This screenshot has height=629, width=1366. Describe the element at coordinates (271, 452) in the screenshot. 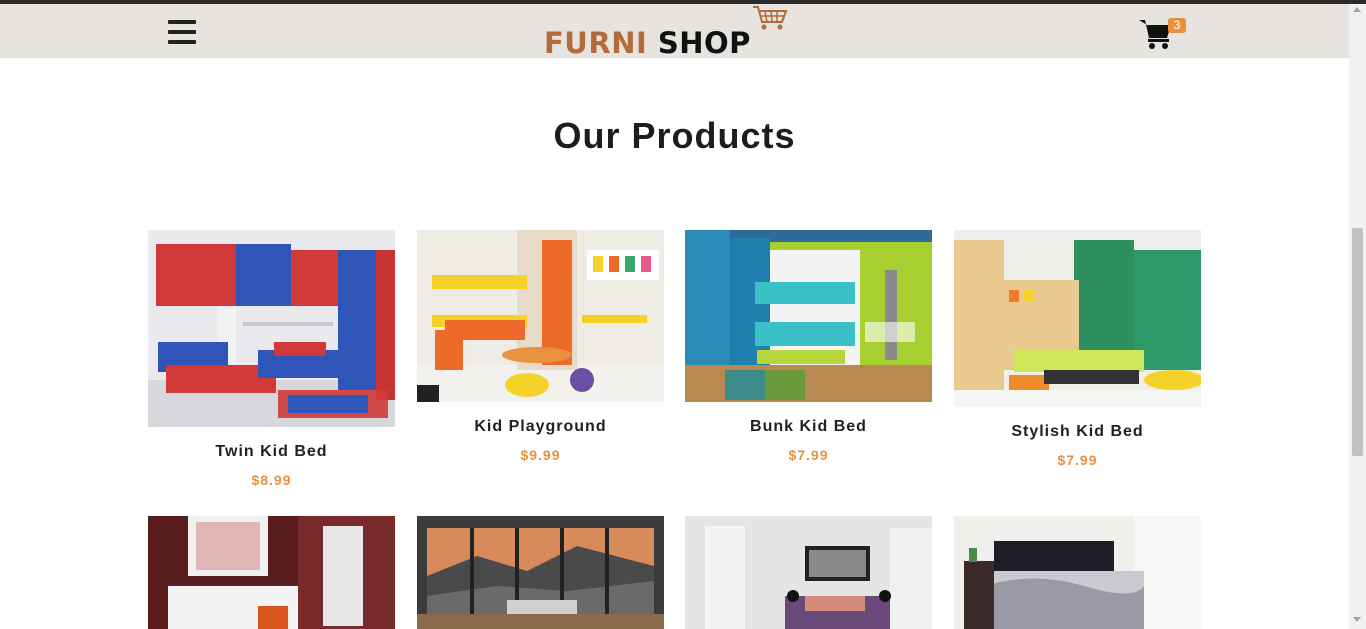

I see `product-name: Twin Kid Bed` at that location.